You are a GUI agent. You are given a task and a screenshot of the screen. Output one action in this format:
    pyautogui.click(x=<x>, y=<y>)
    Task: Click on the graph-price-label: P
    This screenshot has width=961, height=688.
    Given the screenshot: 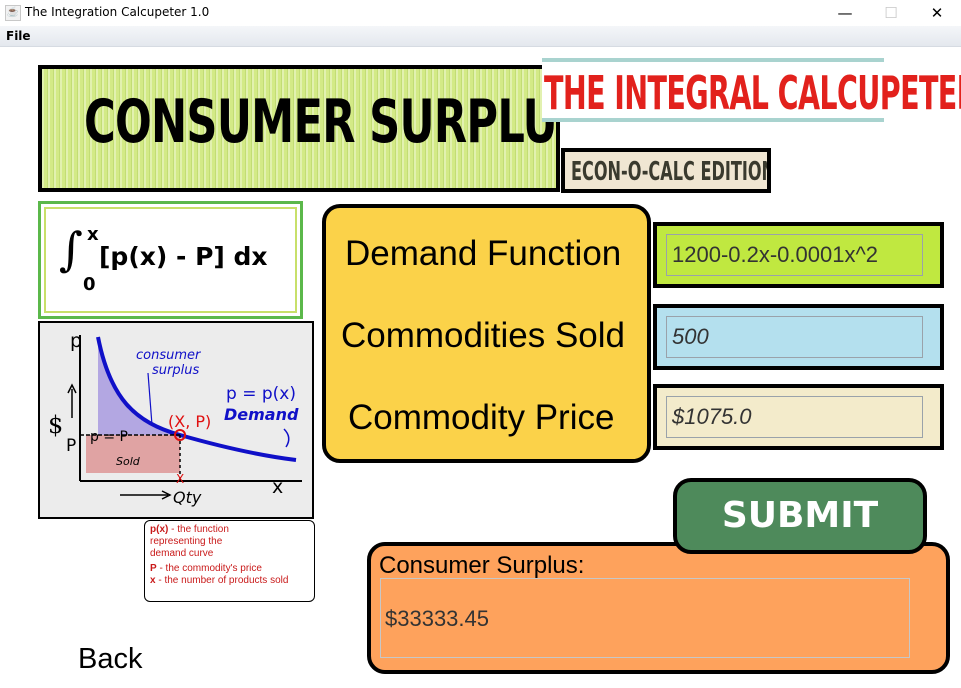 What is the action you would take?
    pyautogui.click(x=71, y=446)
    